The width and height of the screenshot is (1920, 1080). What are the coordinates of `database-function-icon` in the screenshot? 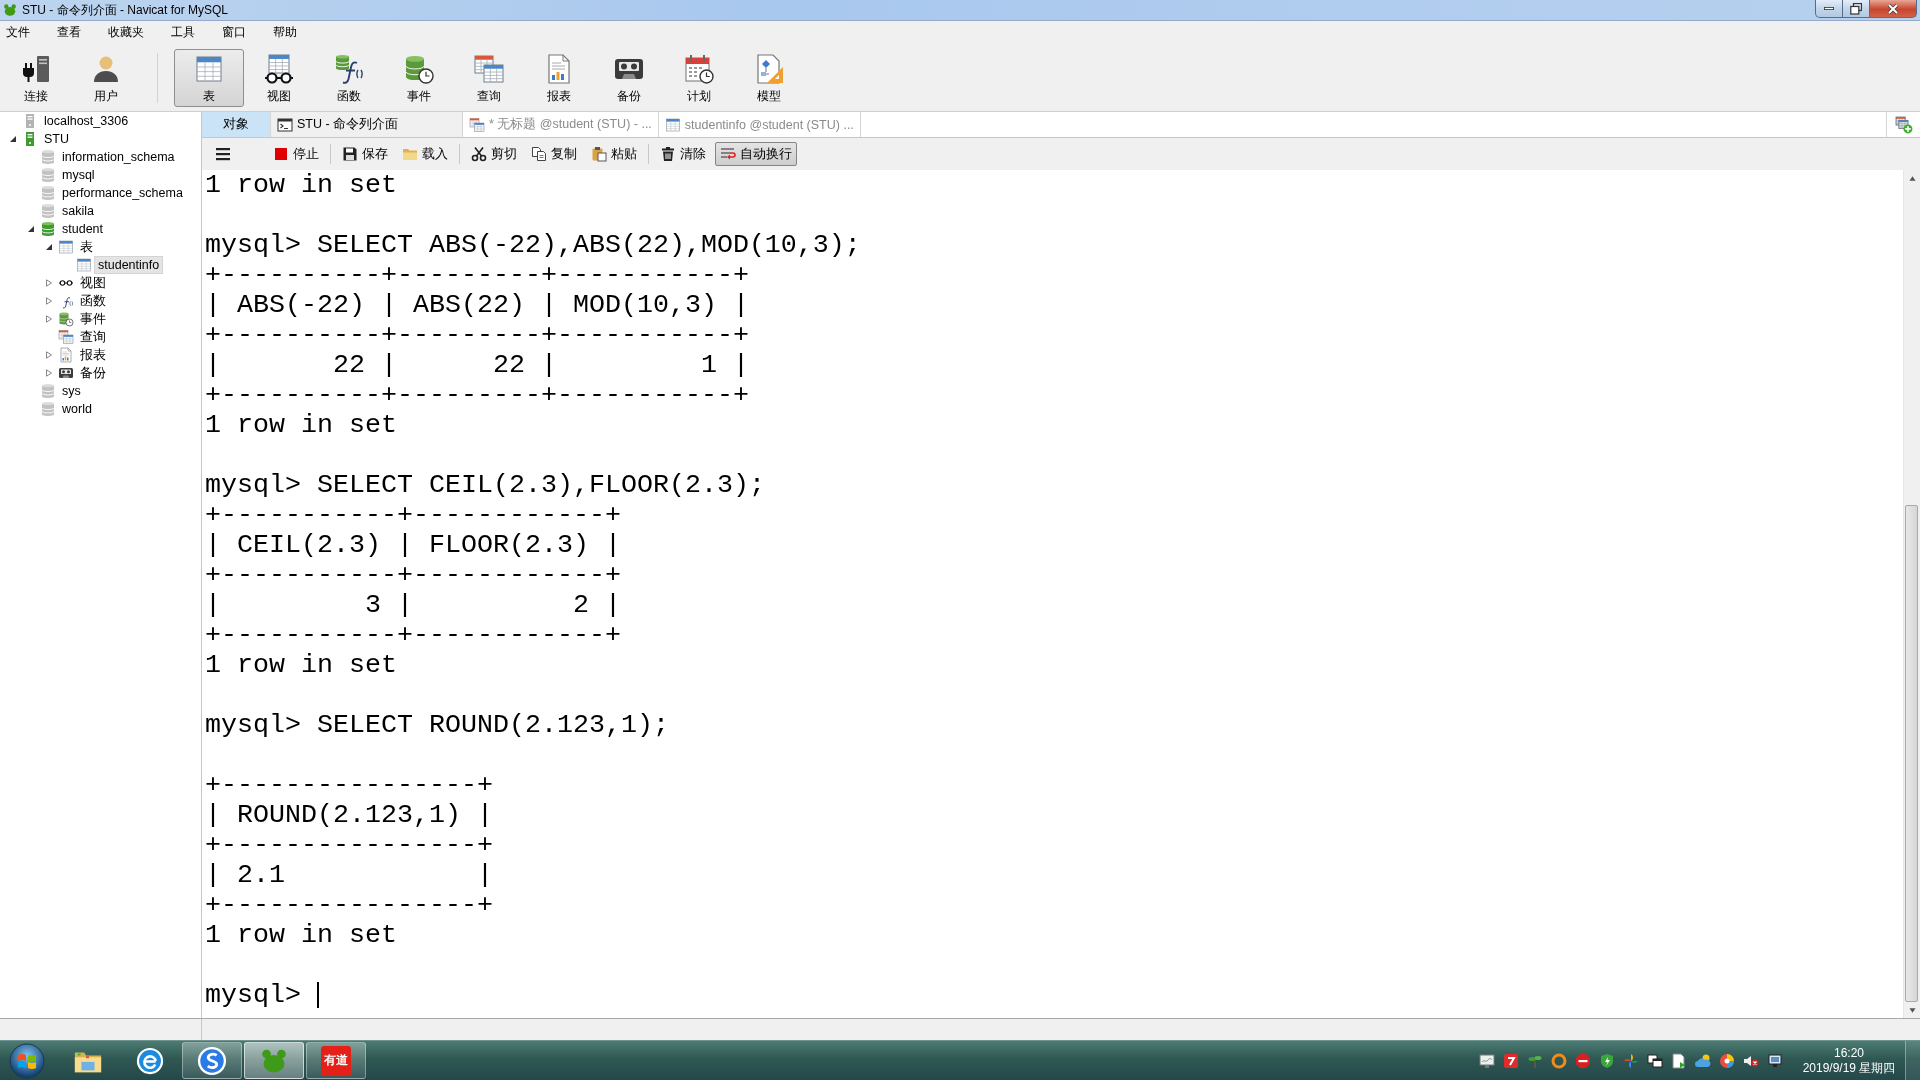 It's located at (349, 68).